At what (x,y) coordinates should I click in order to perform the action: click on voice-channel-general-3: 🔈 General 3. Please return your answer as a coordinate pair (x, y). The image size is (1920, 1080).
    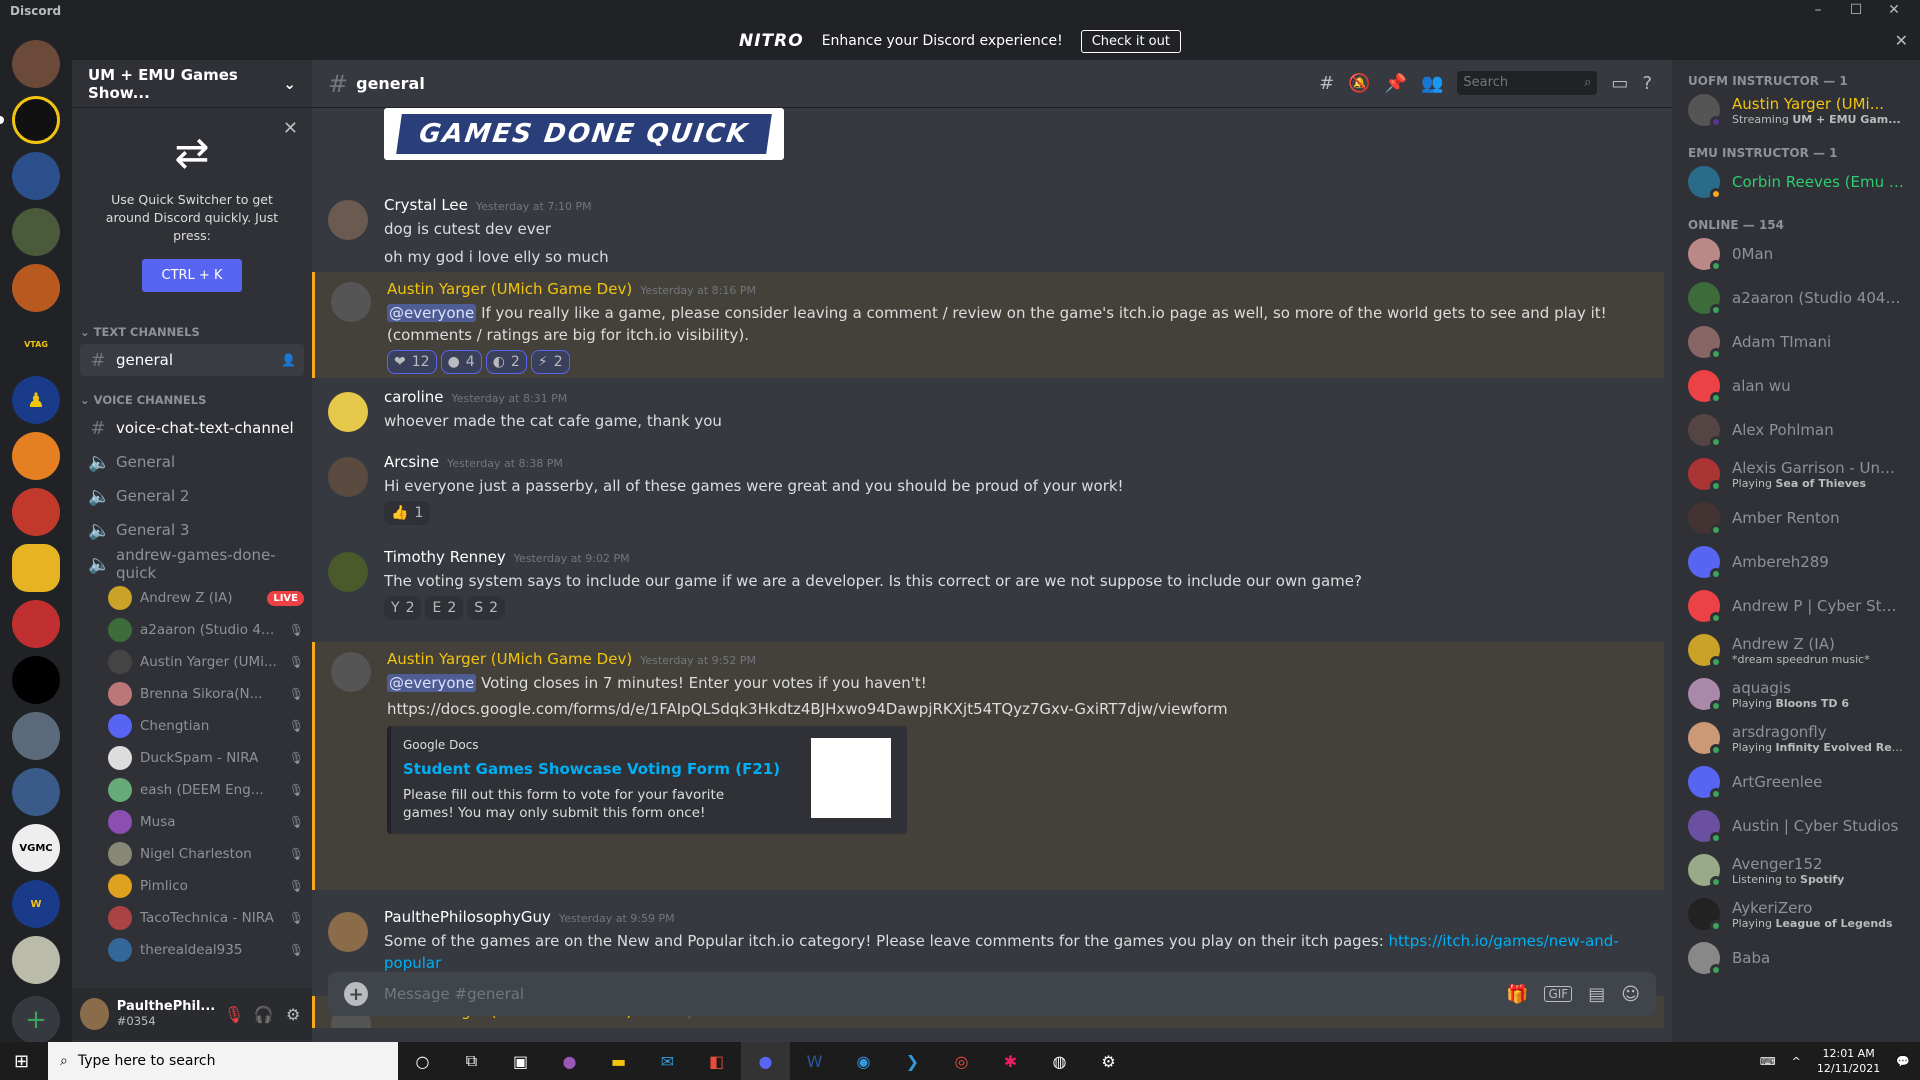
    Looking at the image, I should click on (192, 530).